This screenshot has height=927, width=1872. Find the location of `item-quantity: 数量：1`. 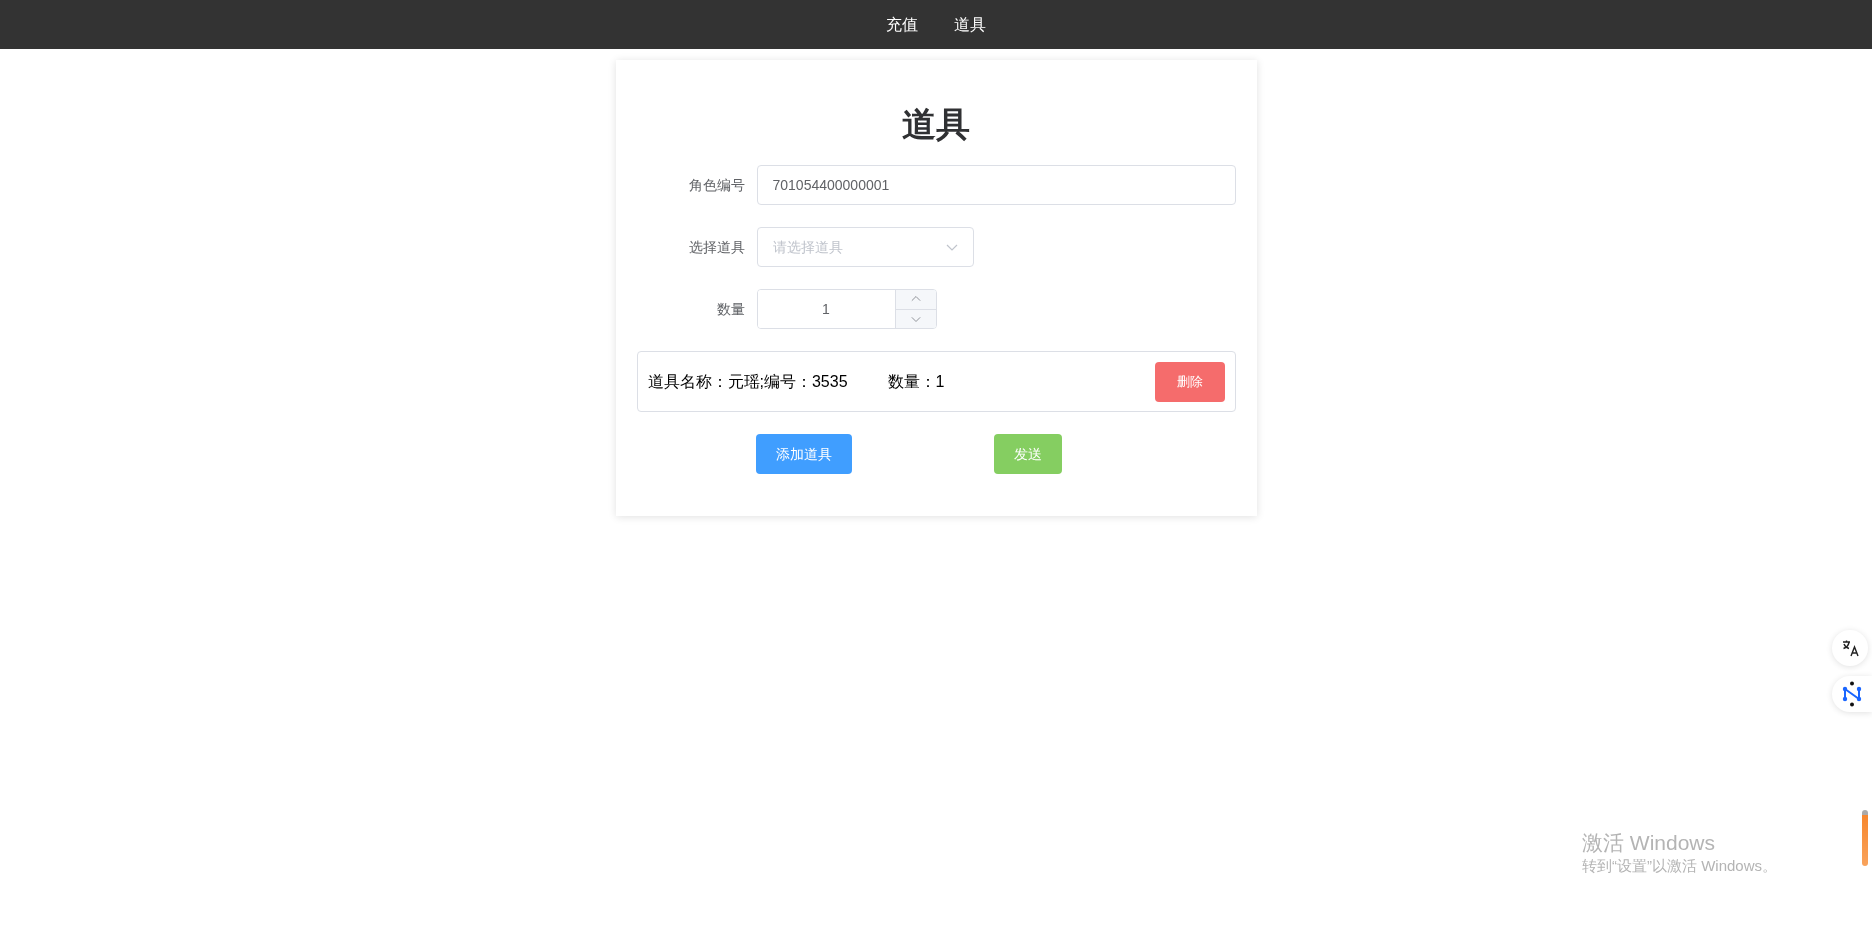

item-quantity: 数量：1 is located at coordinates (916, 381).